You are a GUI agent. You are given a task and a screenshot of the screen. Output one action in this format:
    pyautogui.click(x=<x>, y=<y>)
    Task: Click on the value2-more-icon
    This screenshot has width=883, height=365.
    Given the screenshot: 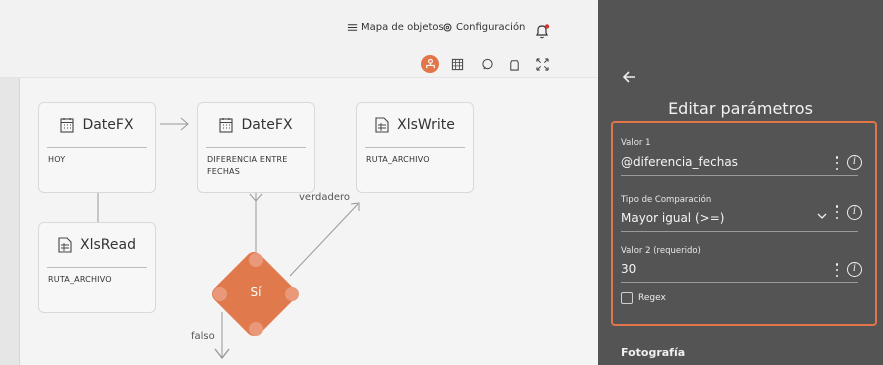 What is the action you would take?
    pyautogui.click(x=837, y=270)
    